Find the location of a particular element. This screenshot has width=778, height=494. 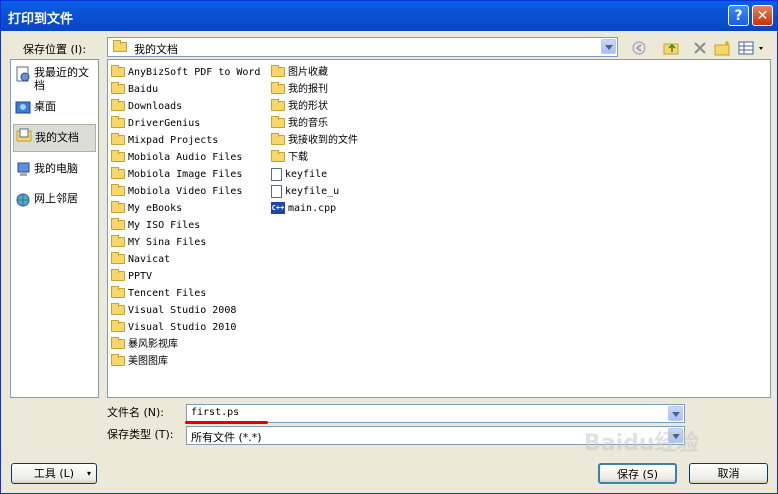

recent-docs-icon is located at coordinates (23, 74).